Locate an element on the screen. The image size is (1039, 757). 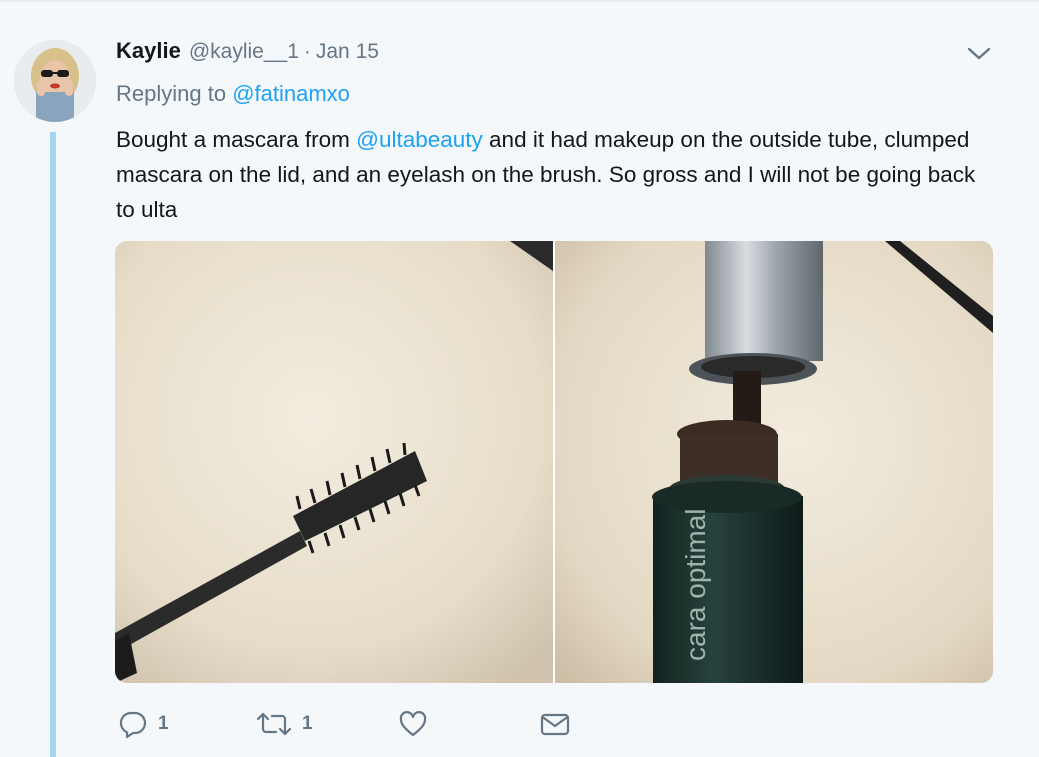
more-options-button is located at coordinates (979, 53).